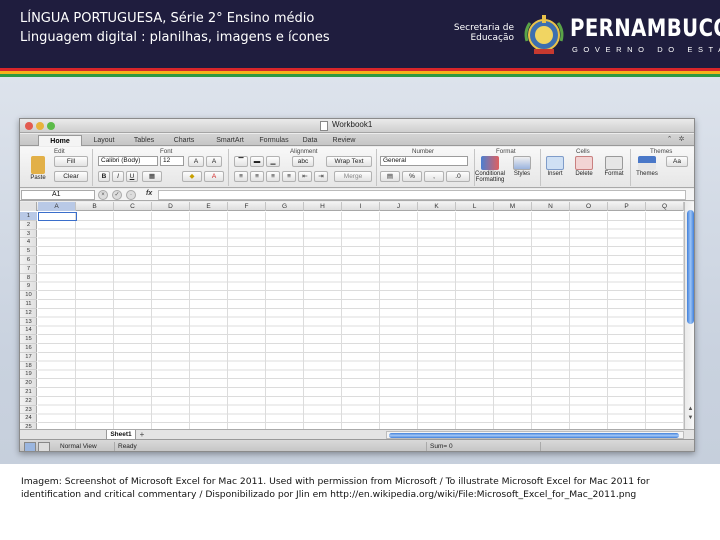 The height and width of the screenshot is (540, 720). What do you see at coordinates (584, 166) in the screenshot?
I see `delete-cells-button: Delete` at bounding box center [584, 166].